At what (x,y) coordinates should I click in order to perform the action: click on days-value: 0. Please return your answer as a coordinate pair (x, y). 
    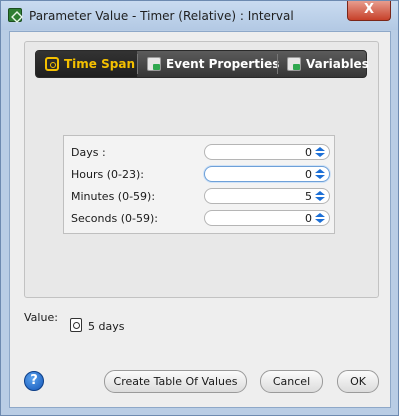
    Looking at the image, I should click on (308, 152).